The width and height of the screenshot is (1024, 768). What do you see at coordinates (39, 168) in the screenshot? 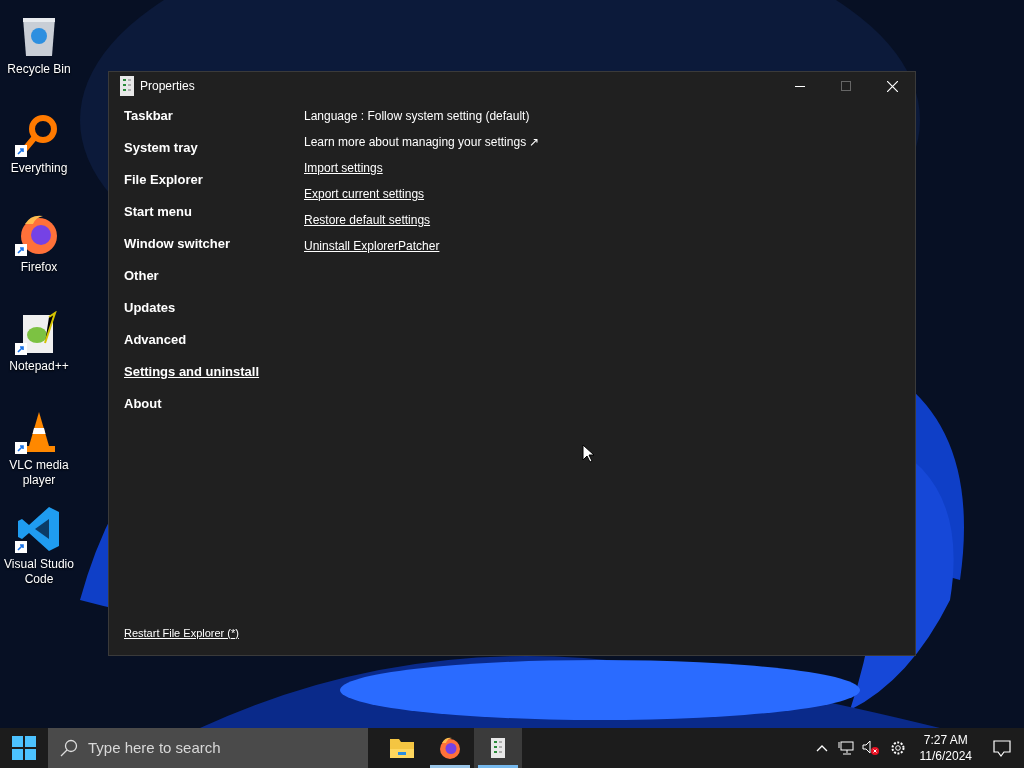
I see `desktop-icon-label: Everything` at bounding box center [39, 168].